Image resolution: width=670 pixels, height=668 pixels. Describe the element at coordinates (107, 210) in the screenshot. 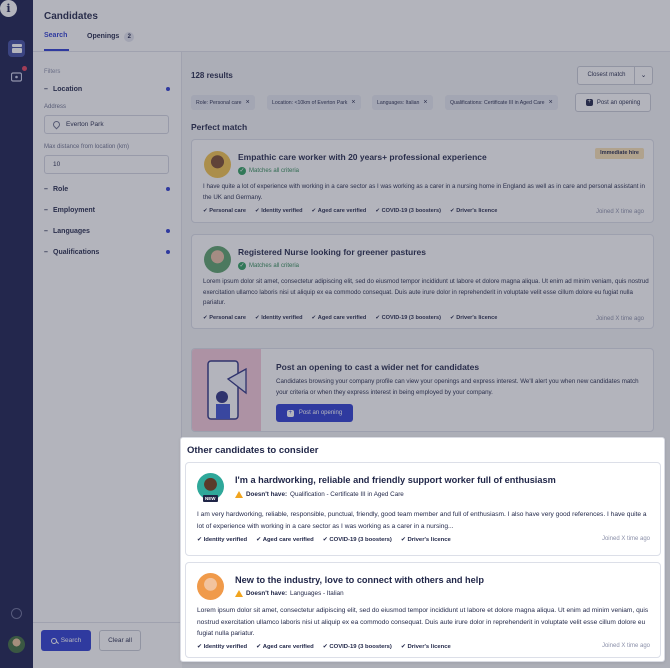

I see `filter-group-employment: – Employment` at that location.